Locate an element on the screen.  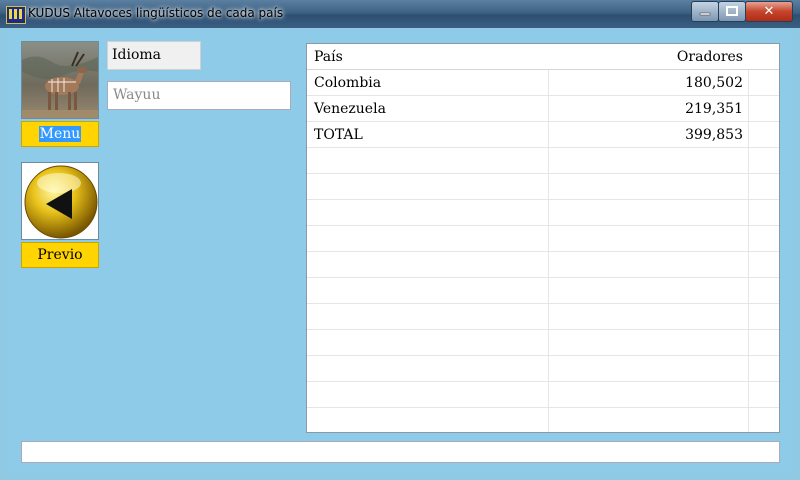
table-header: País Oradores is located at coordinates (543, 57).